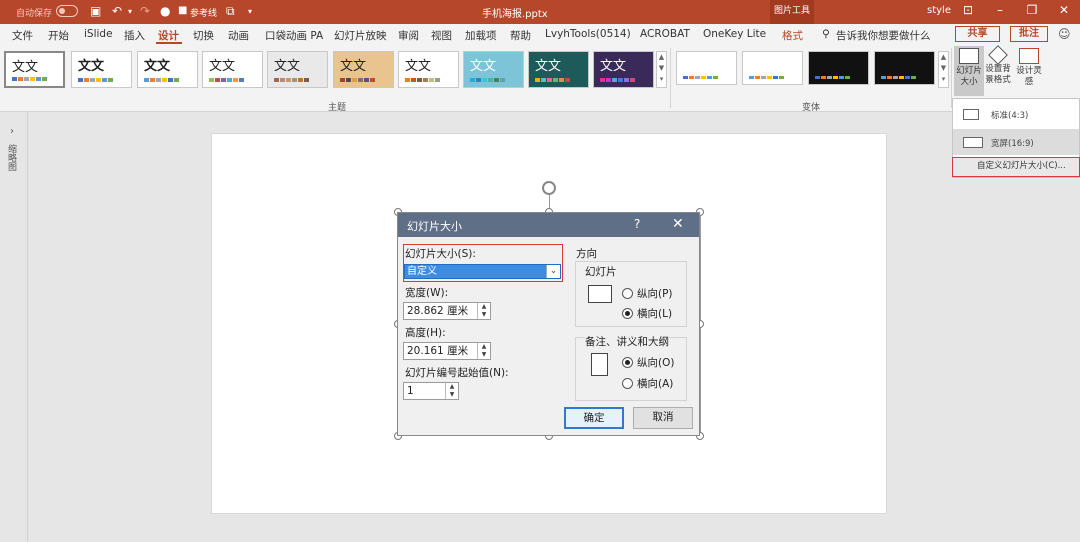  What do you see at coordinates (34, 14) in the screenshot?
I see `autosave-label: 自动保存` at bounding box center [34, 14].